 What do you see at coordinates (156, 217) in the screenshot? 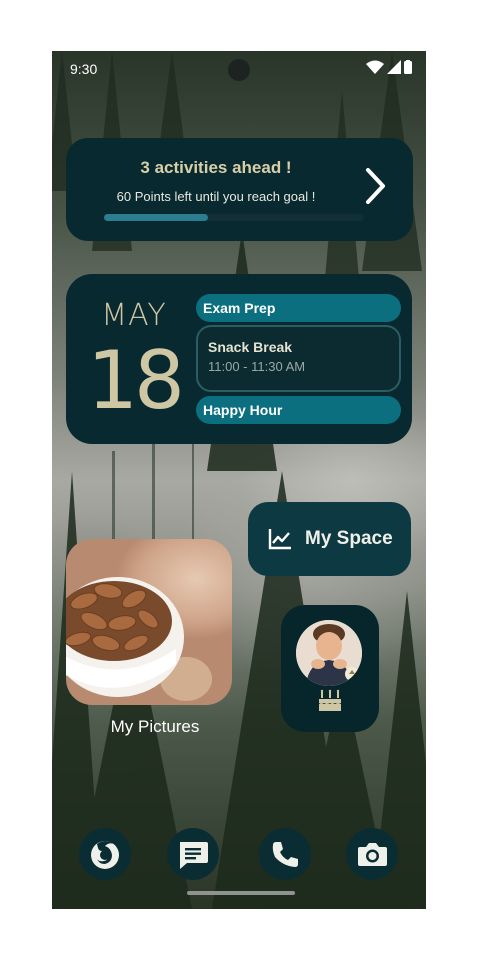
I see `goal-progress-fill` at bounding box center [156, 217].